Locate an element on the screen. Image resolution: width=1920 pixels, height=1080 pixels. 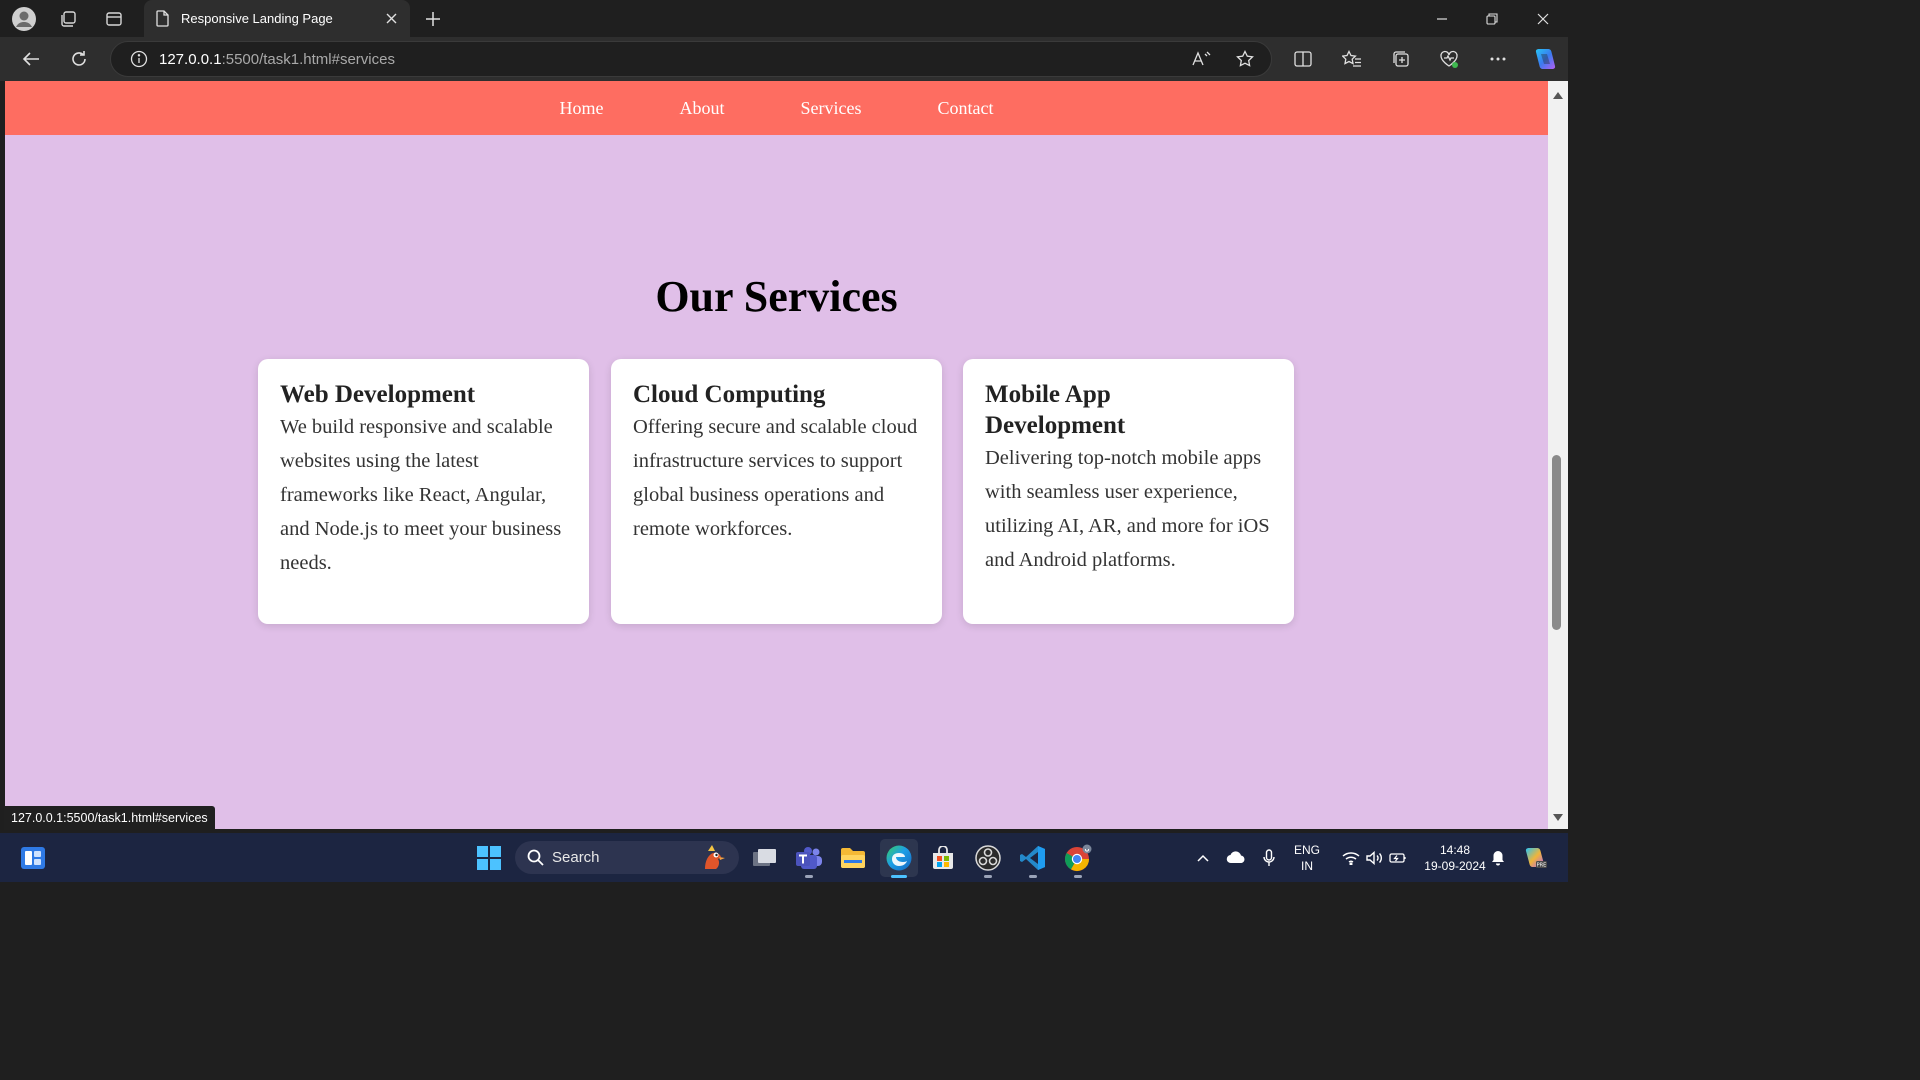
chrome-icon is located at coordinates (1078, 858).